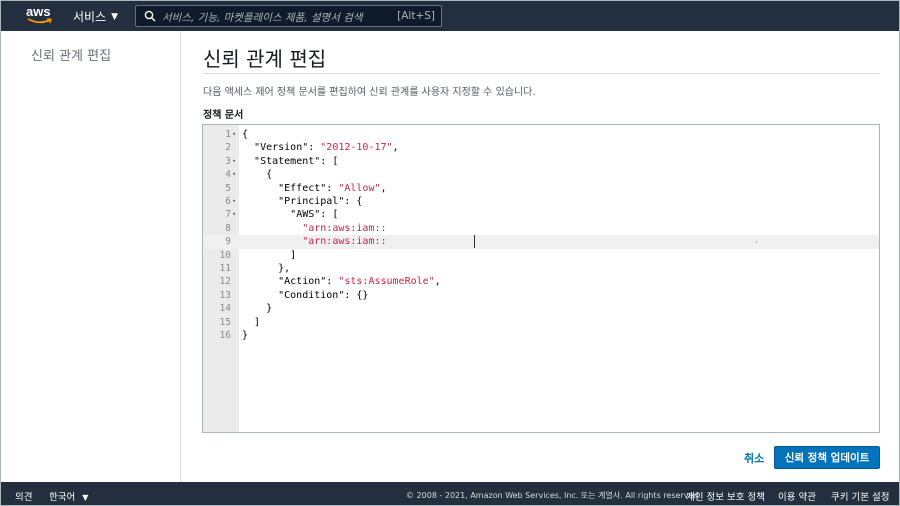 This screenshot has height=506, width=900. What do you see at coordinates (827, 457) in the screenshot?
I see `update-trust-policy-button: 신뢰 정책 업데이트` at bounding box center [827, 457].